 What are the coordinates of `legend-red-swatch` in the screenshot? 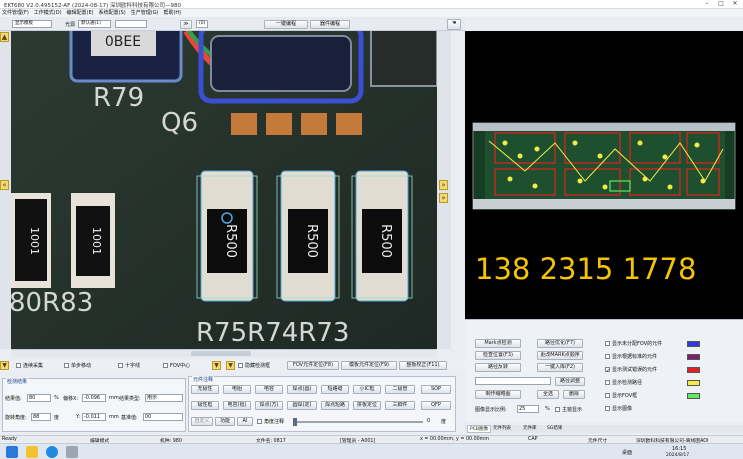 It's located at (693, 370).